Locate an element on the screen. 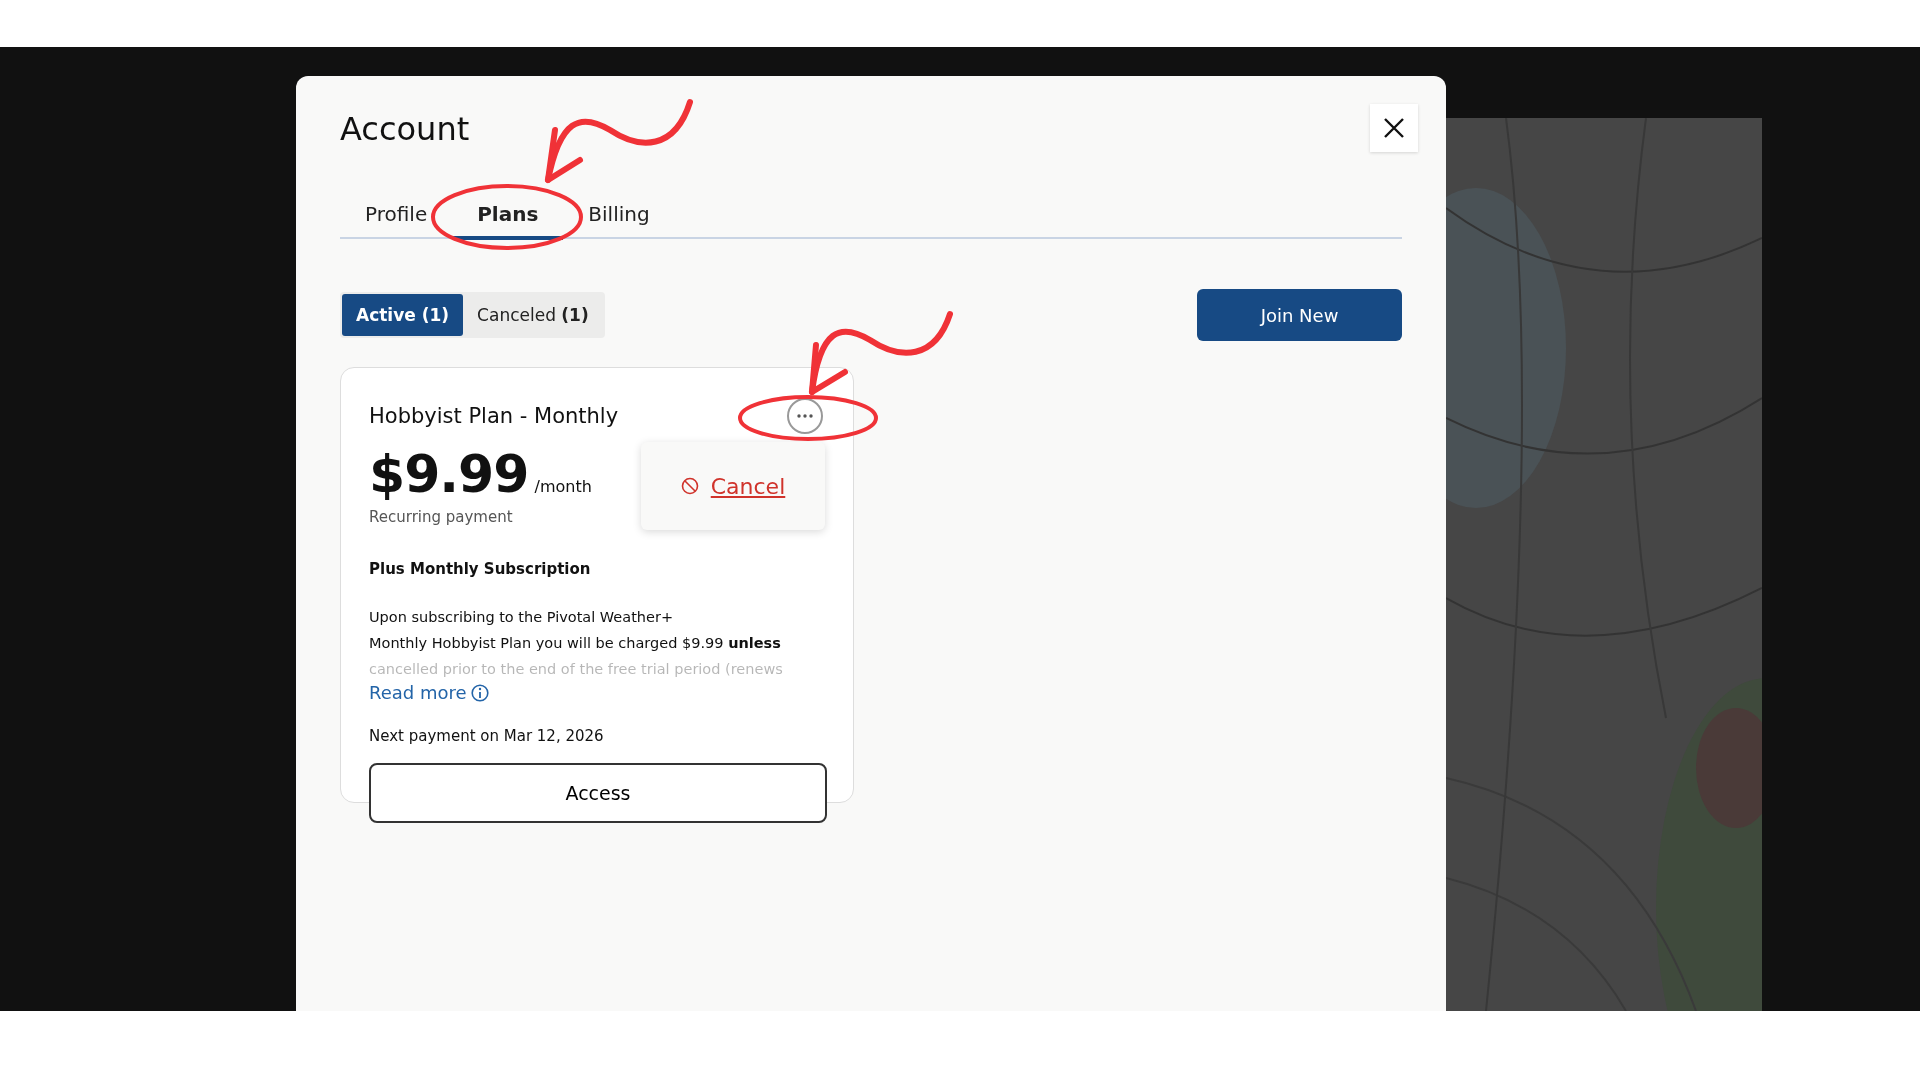  tab: Billing is located at coordinates (619, 221).